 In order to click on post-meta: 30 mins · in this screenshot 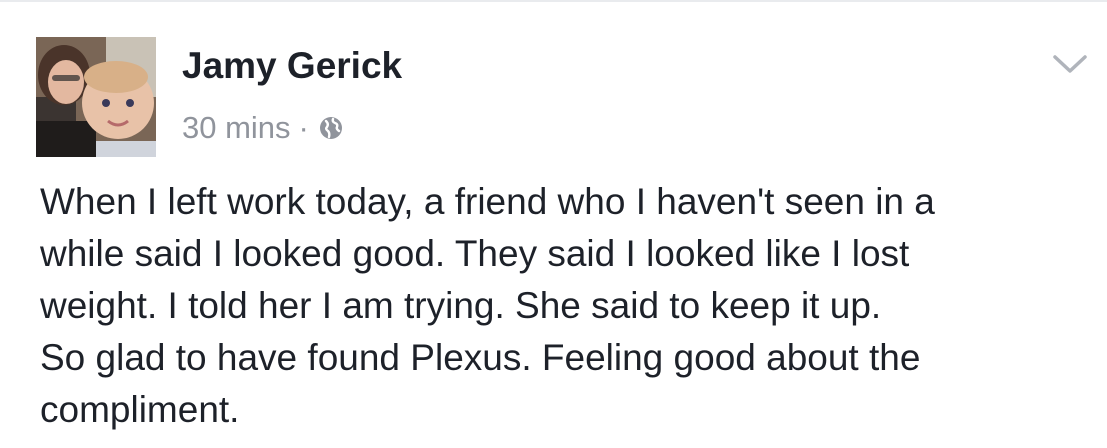, I will do `click(262, 128)`.